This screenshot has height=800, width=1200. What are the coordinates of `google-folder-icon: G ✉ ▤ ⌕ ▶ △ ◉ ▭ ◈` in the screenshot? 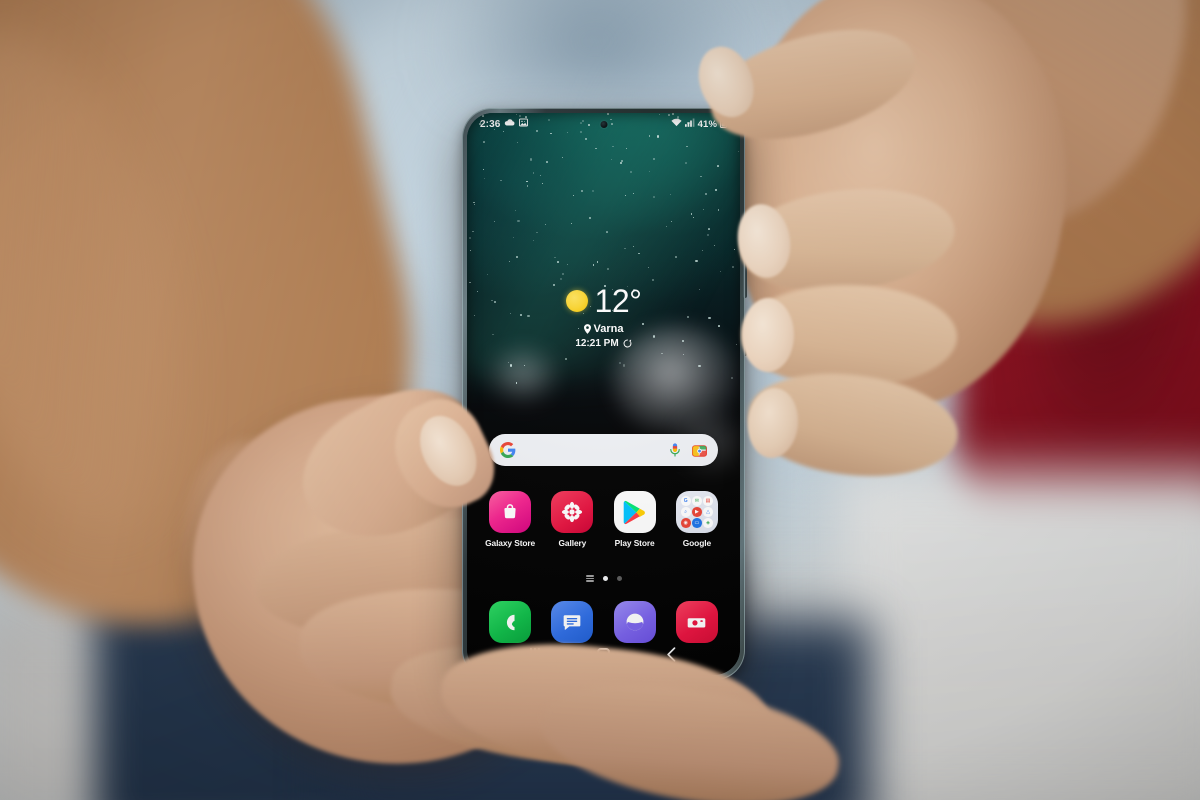 It's located at (696, 512).